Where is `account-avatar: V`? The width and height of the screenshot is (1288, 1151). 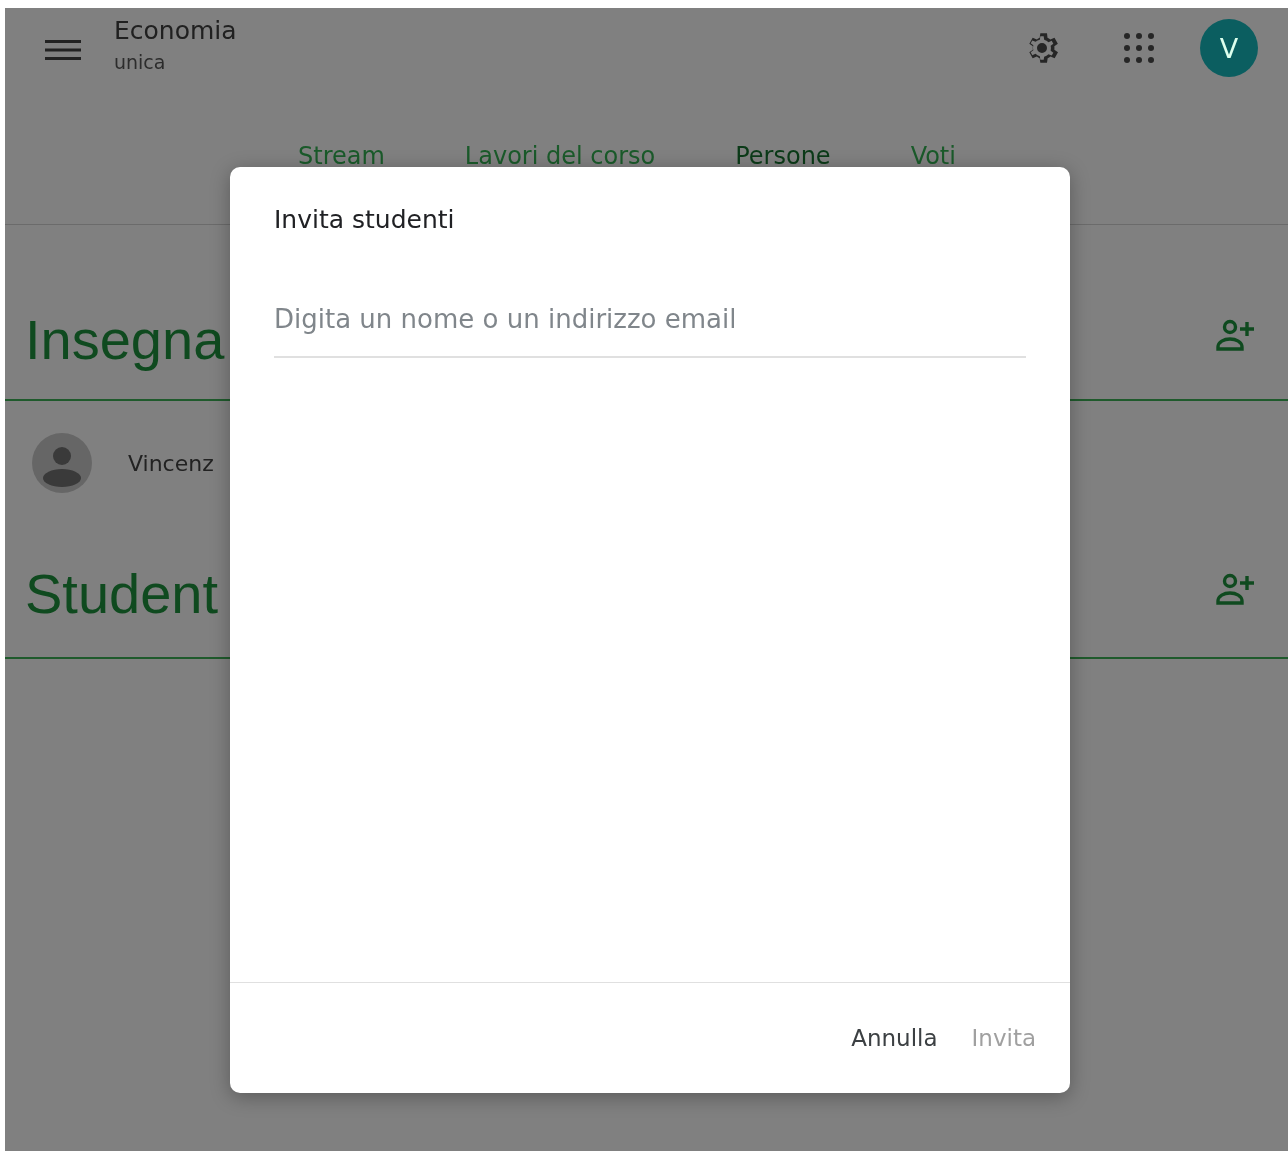
account-avatar: V is located at coordinates (1229, 48).